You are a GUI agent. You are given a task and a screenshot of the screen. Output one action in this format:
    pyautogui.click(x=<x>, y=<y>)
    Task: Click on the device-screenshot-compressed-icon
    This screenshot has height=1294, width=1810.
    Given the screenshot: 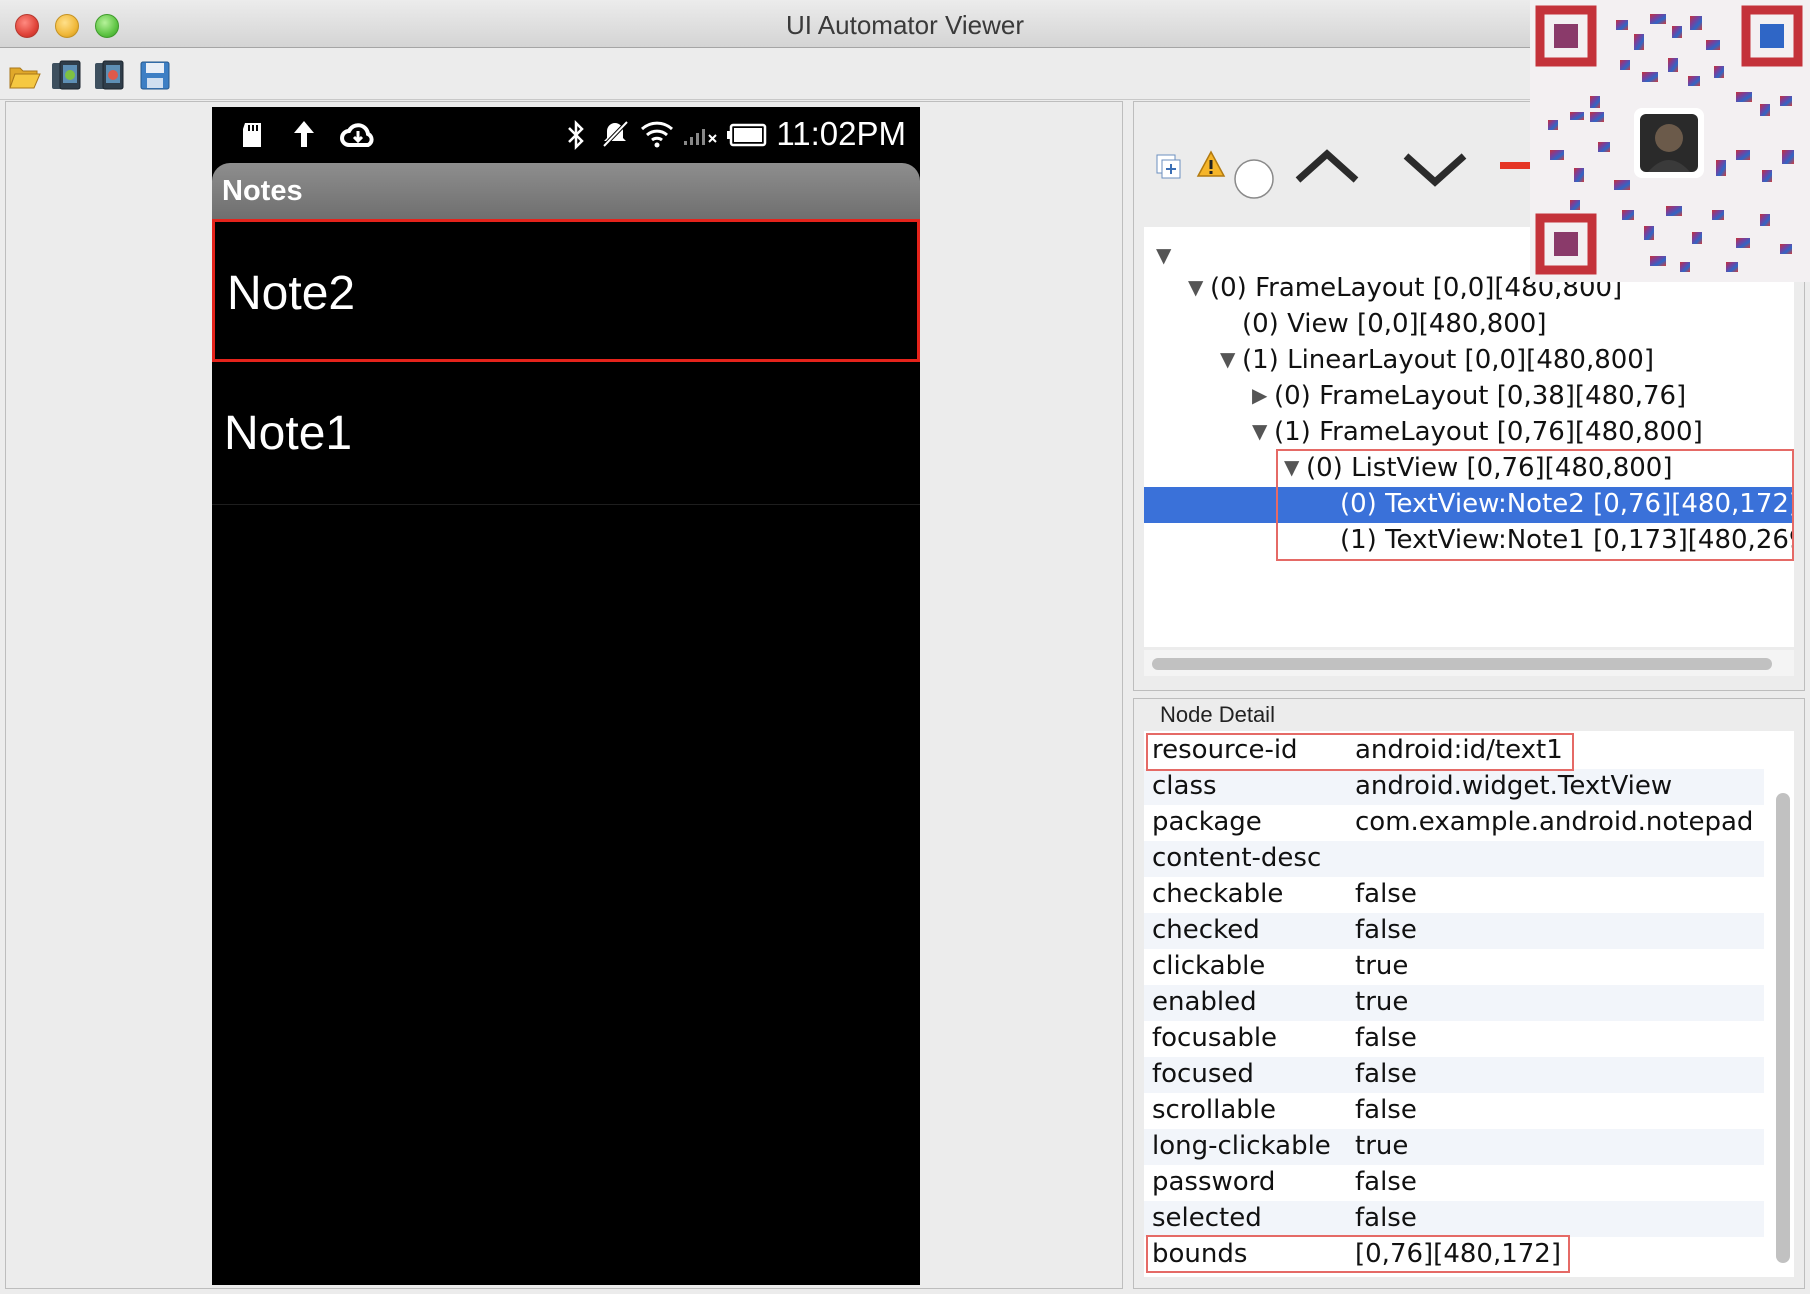 What is the action you would take?
    pyautogui.click(x=110, y=75)
    